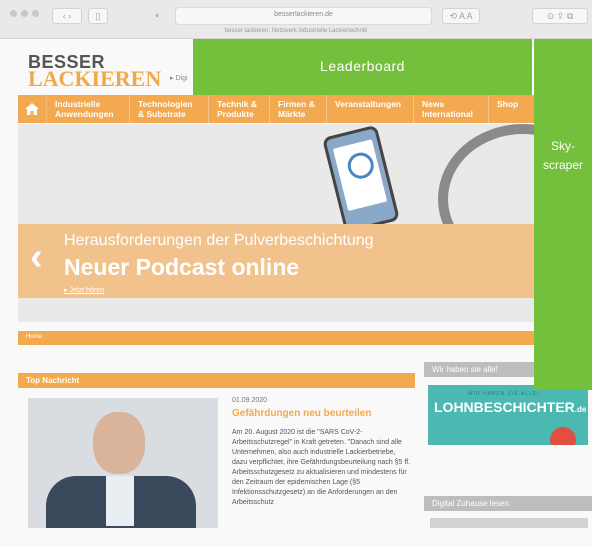  I want to click on nav-item-technologien-substrate: Technologien & Substrate, so click(169, 109).